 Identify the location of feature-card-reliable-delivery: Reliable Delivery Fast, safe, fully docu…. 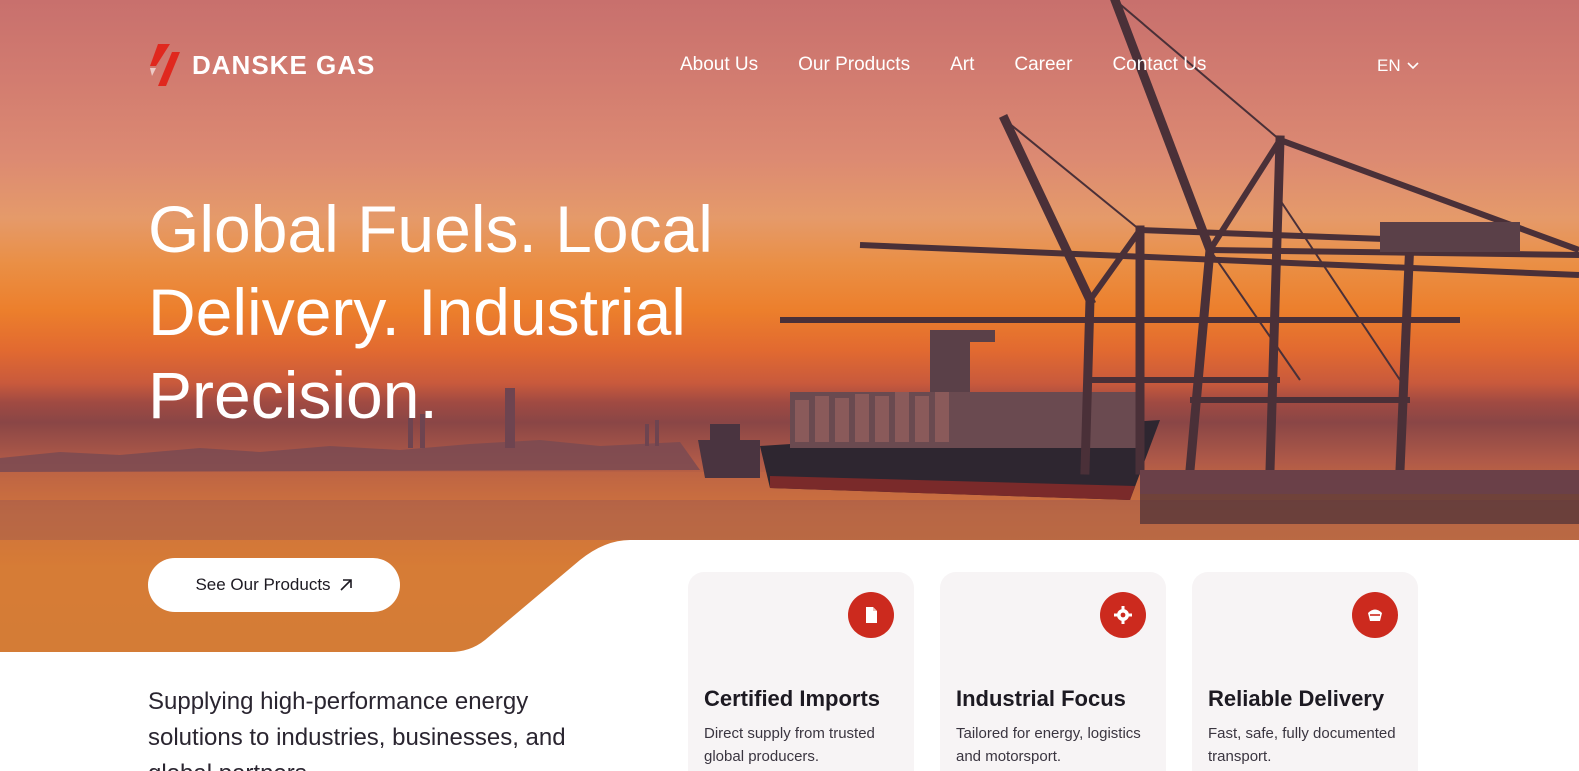
(1305, 671).